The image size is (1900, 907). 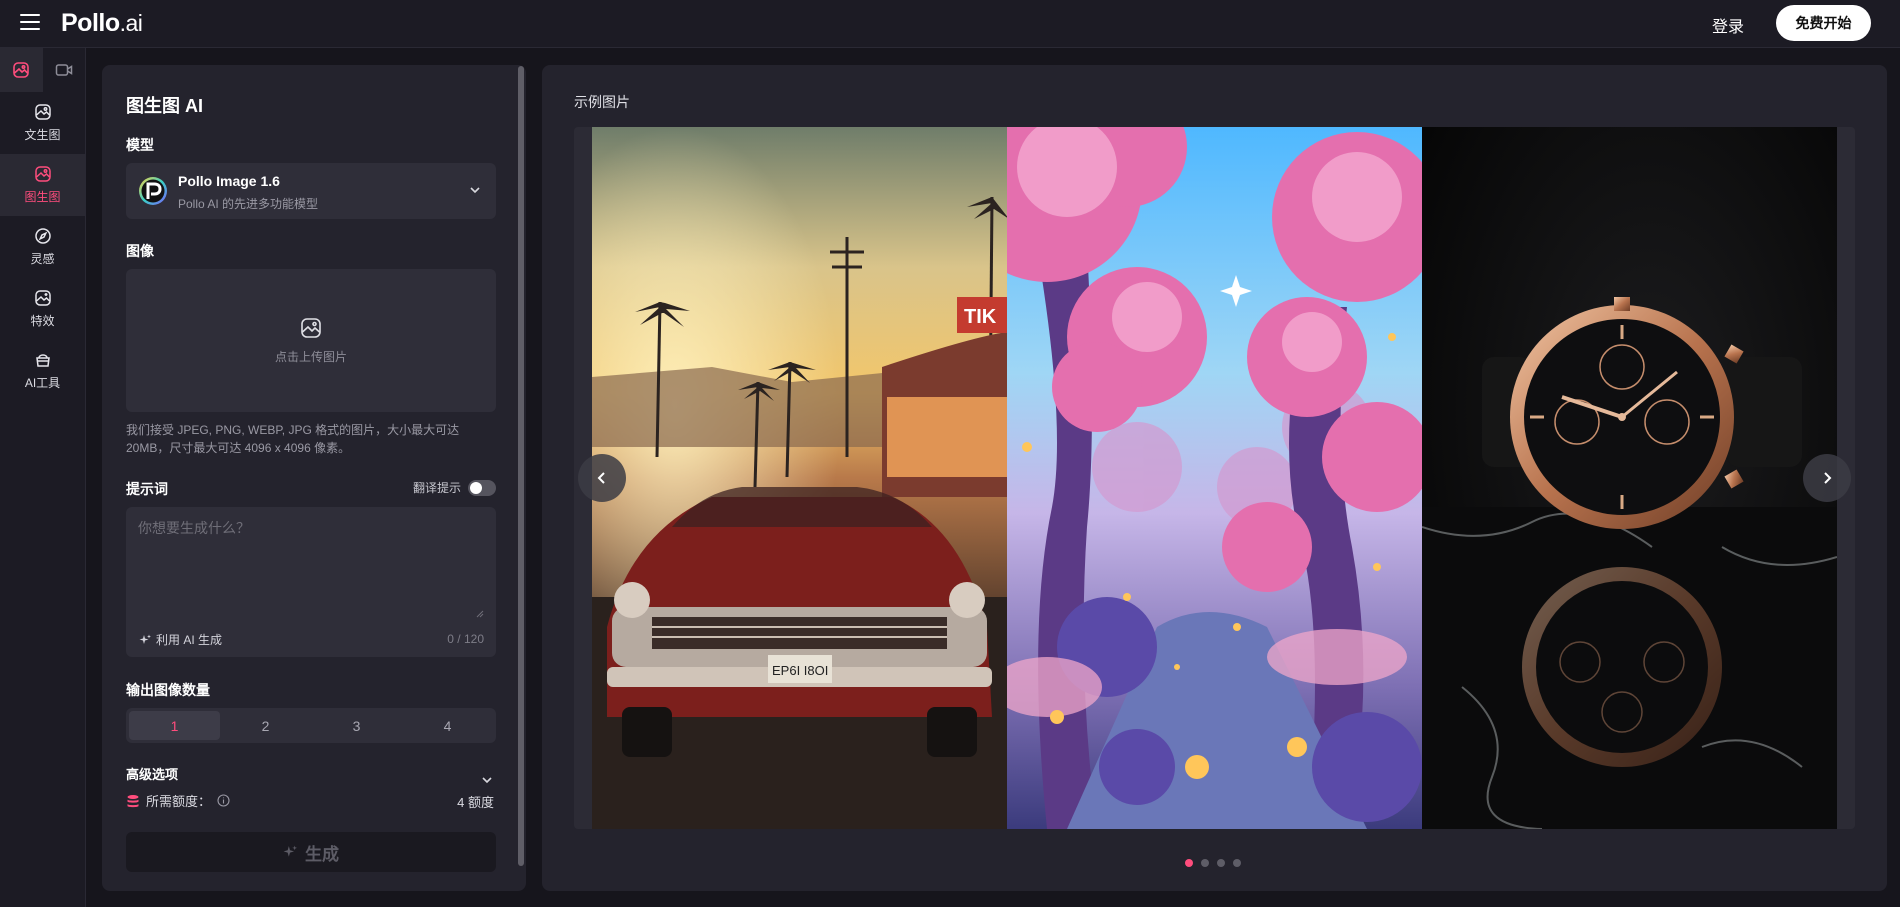 I want to click on upload-text: 点击上传图片, so click(x=310, y=357).